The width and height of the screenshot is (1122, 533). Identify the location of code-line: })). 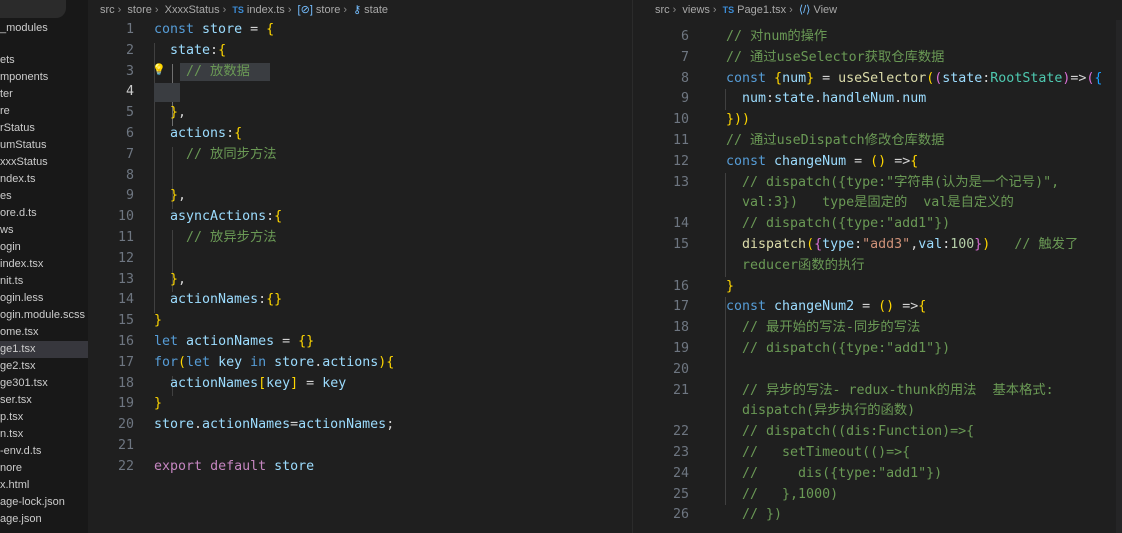
(738, 120).